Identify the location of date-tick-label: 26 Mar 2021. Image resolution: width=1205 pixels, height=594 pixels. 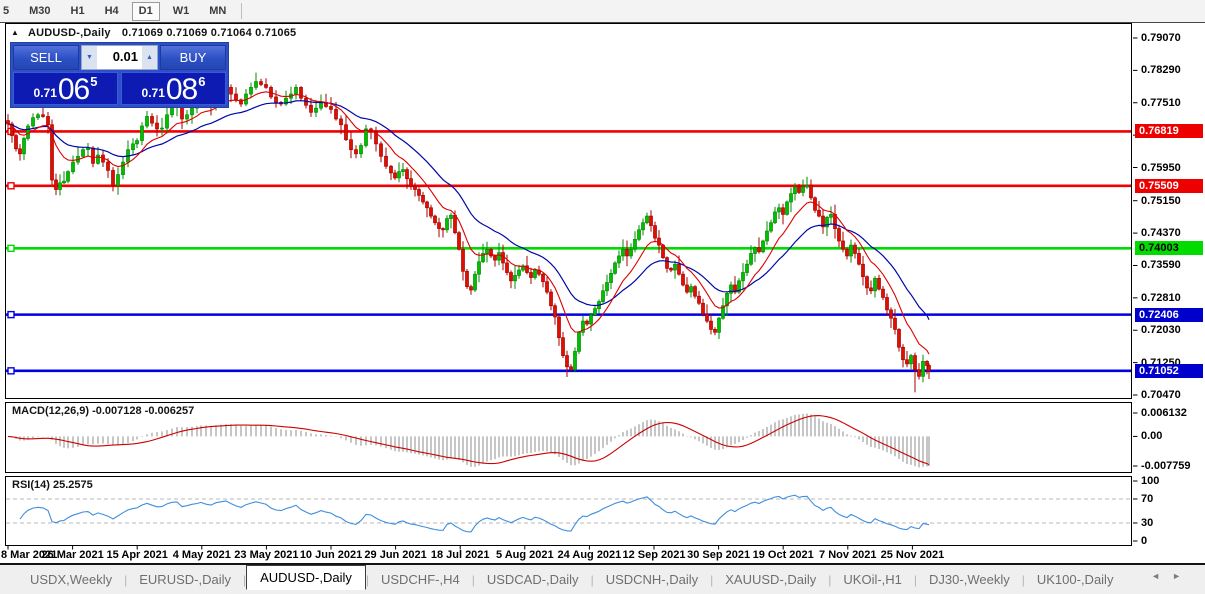
(72, 555).